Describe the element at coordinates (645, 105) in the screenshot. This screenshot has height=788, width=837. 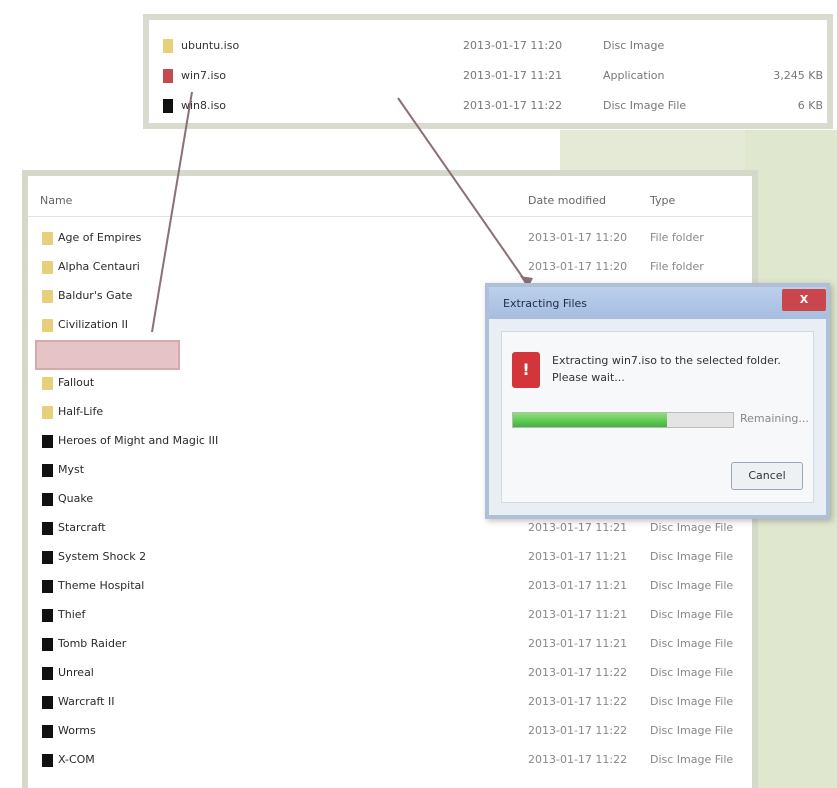
I see `file-type: Disc Image File` at that location.